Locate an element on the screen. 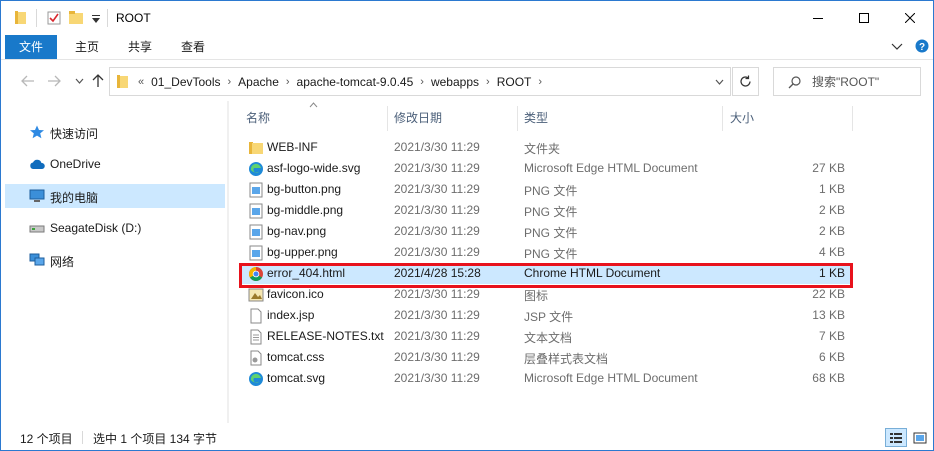 Image resolution: width=934 pixels, height=451 pixels. new-folder-icon is located at coordinates (76, 17).